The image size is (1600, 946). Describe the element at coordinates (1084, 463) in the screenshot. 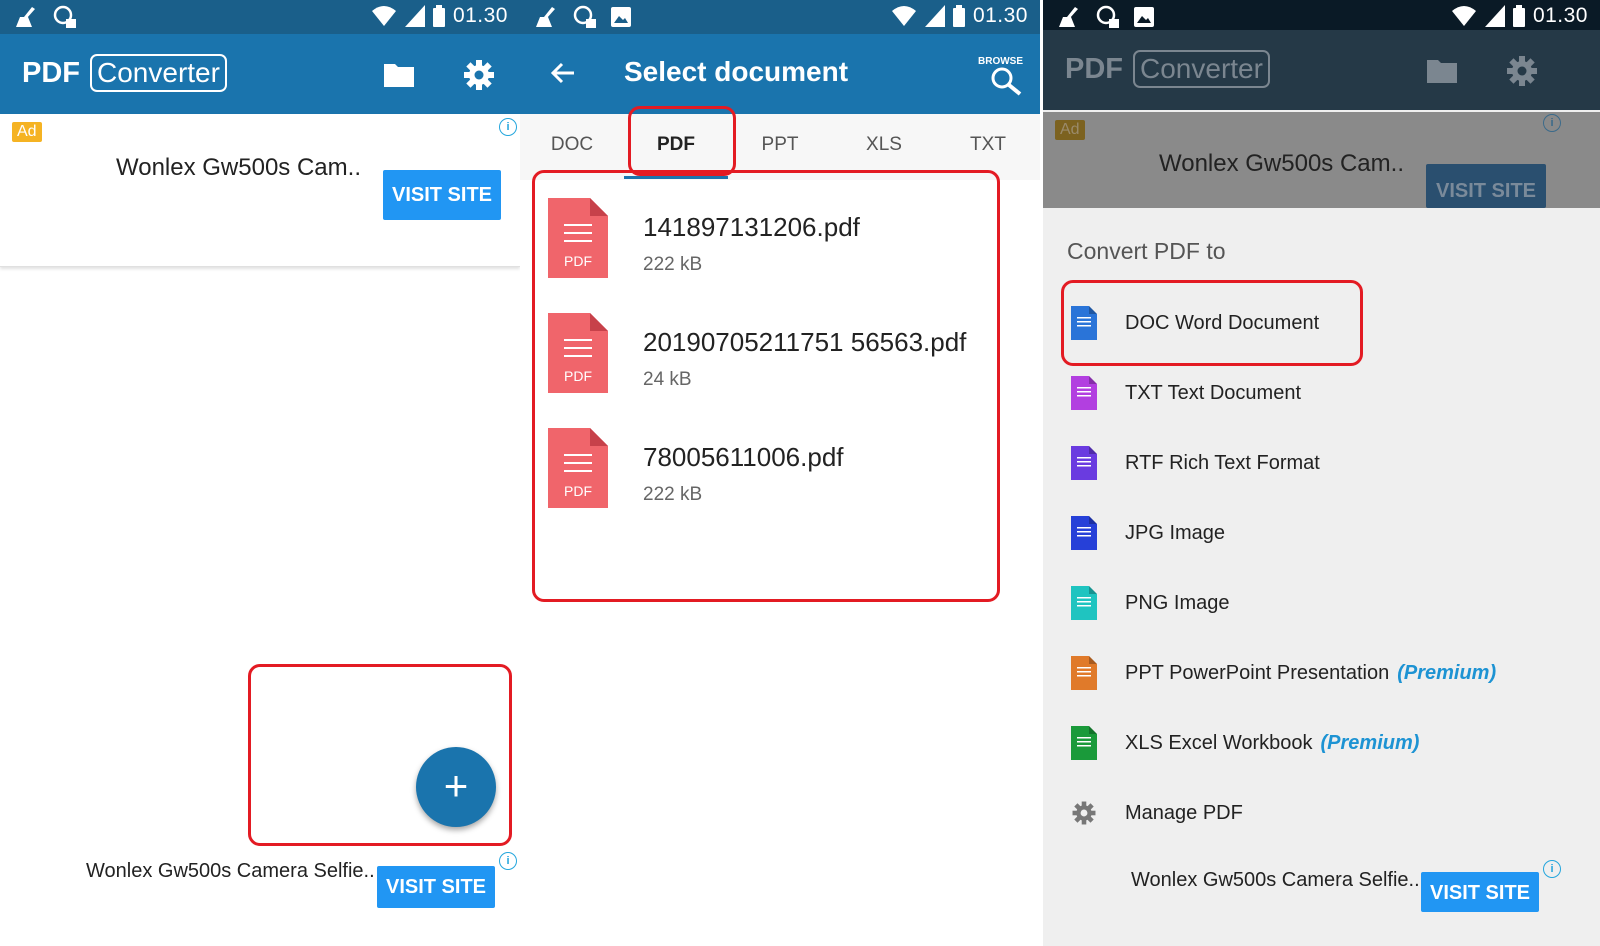

I see `rtf-doc-icon` at that location.